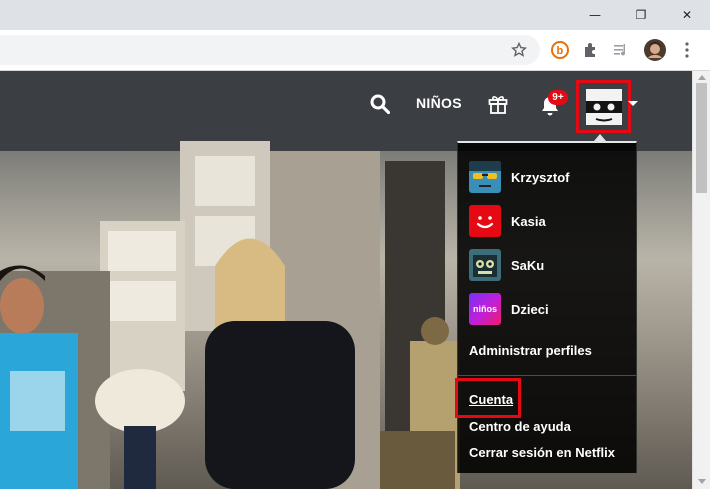 This screenshot has width=710, height=489. Describe the element at coordinates (498, 104) in the screenshot. I see `gift-icon` at that location.